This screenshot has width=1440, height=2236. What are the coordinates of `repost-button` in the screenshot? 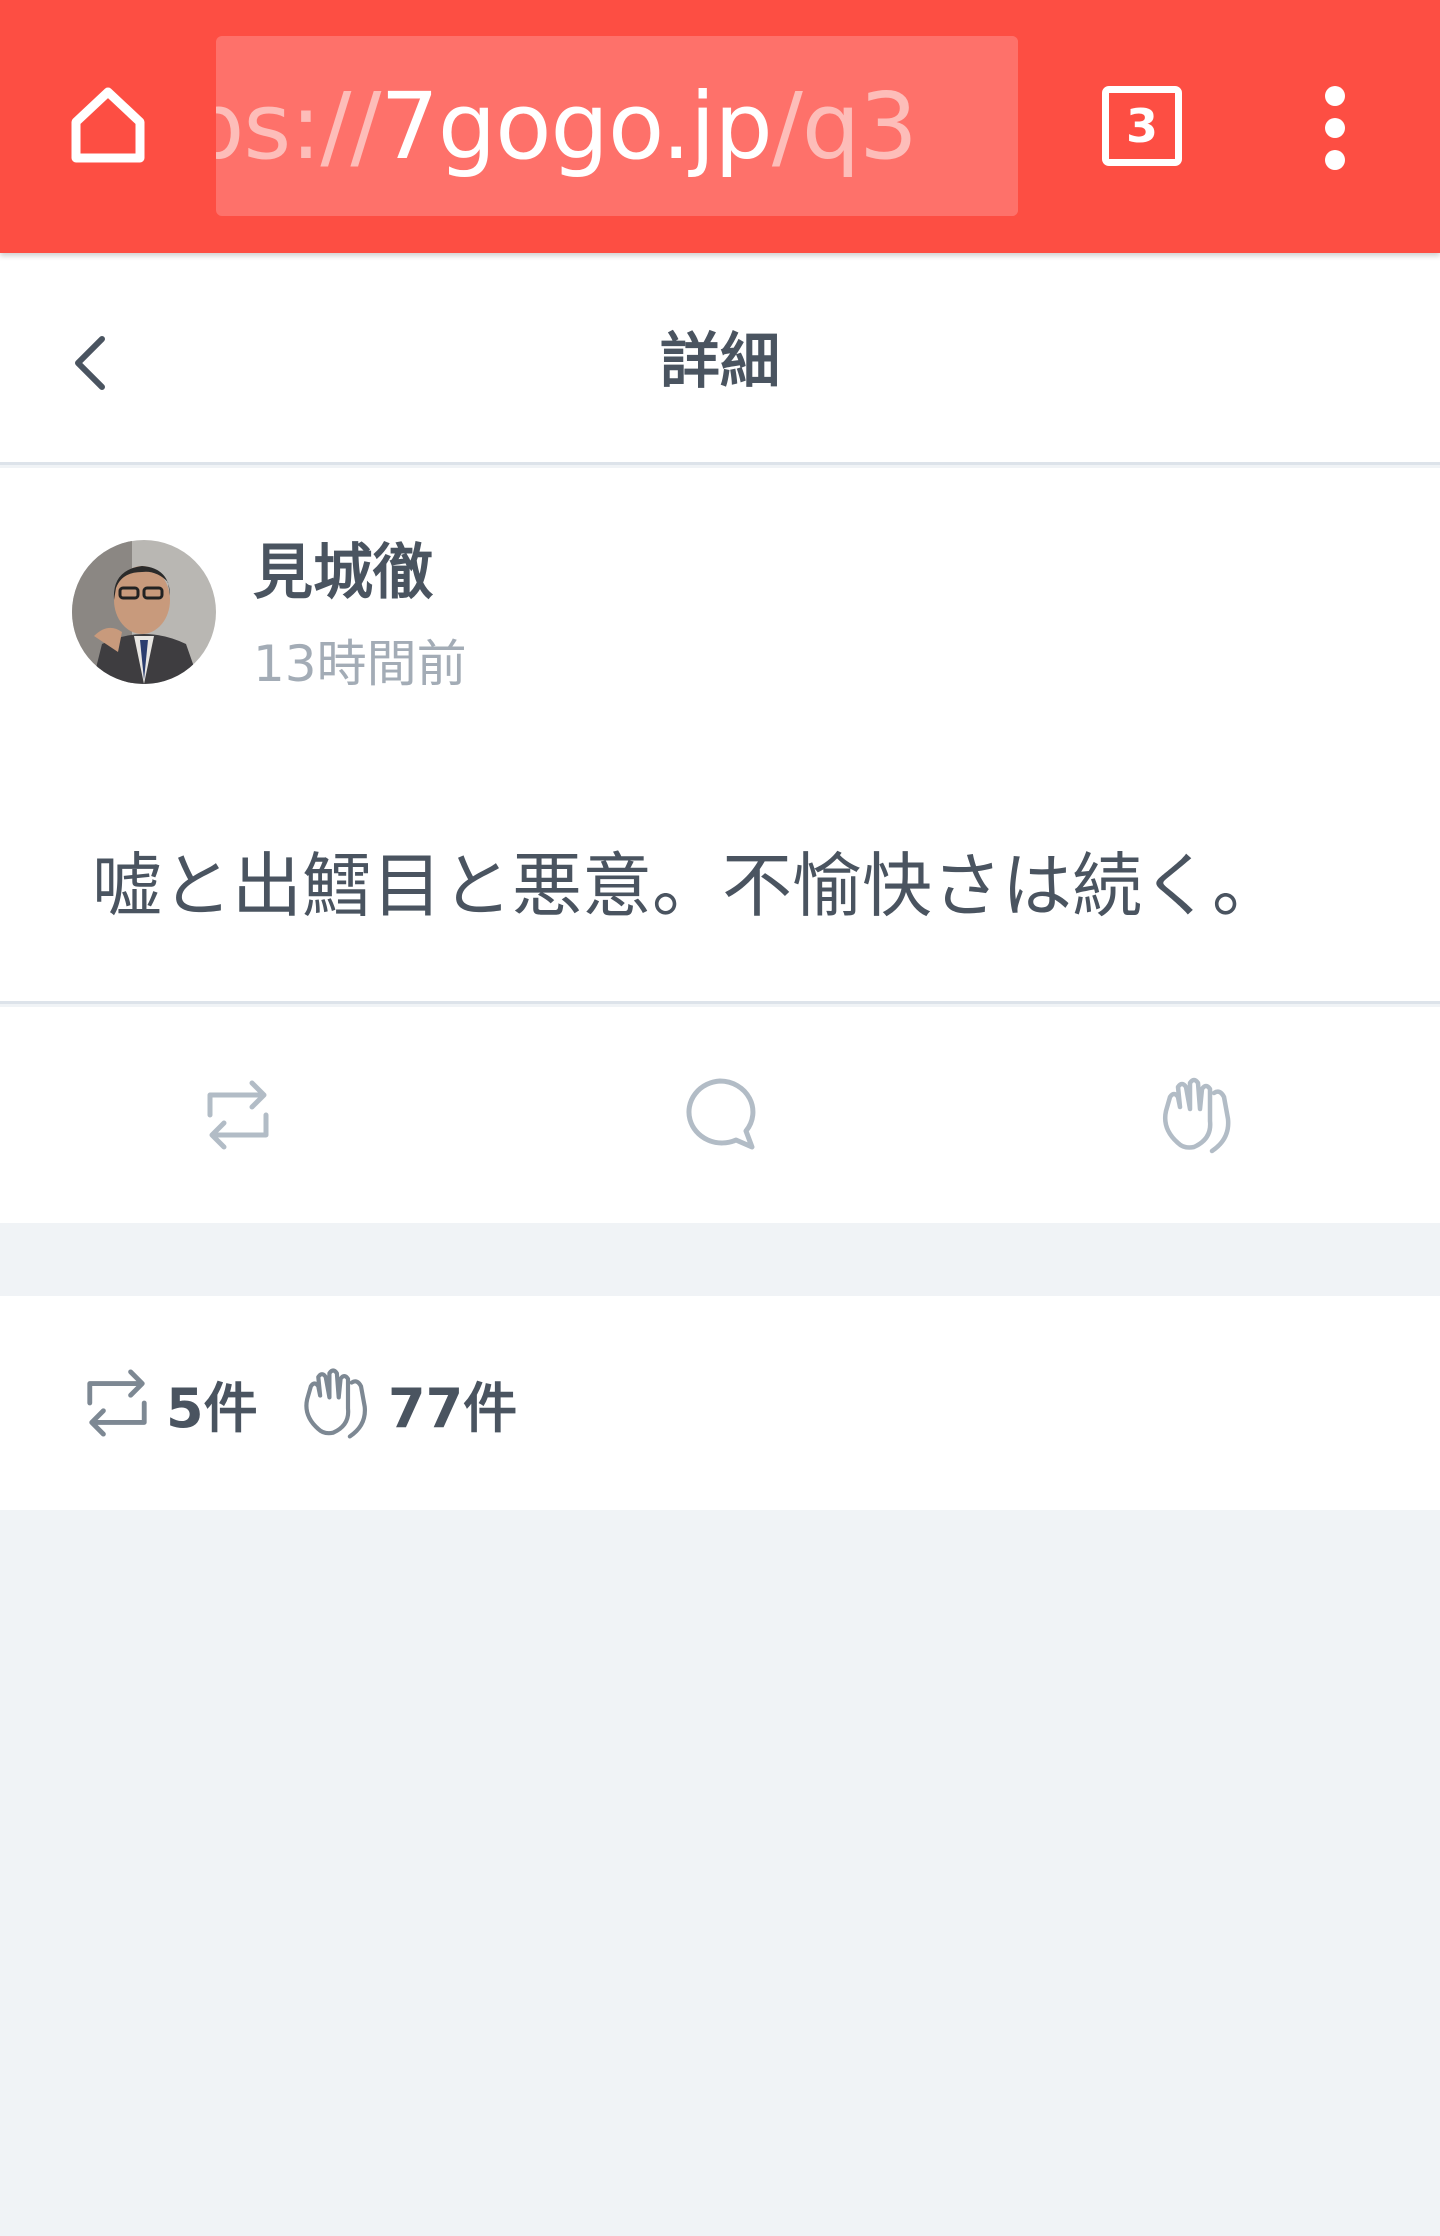 It's located at (238, 1115).